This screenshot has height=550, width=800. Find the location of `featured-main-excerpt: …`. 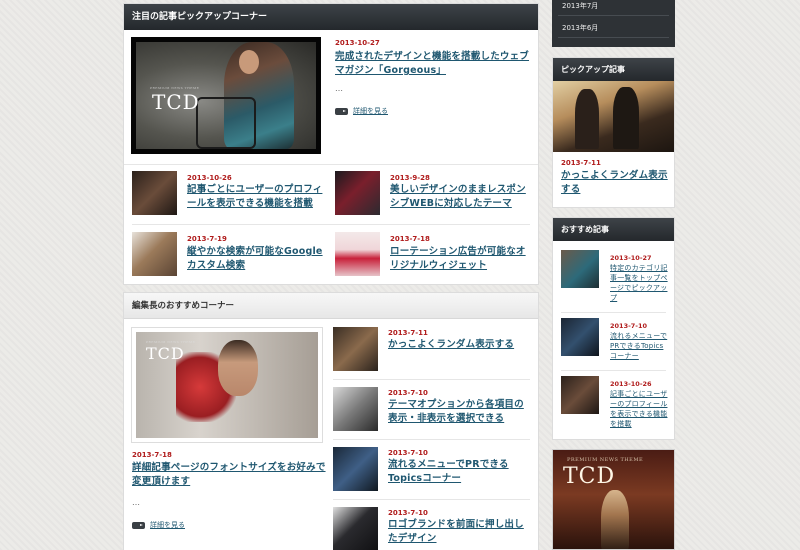

featured-main-excerpt: … is located at coordinates (339, 88).